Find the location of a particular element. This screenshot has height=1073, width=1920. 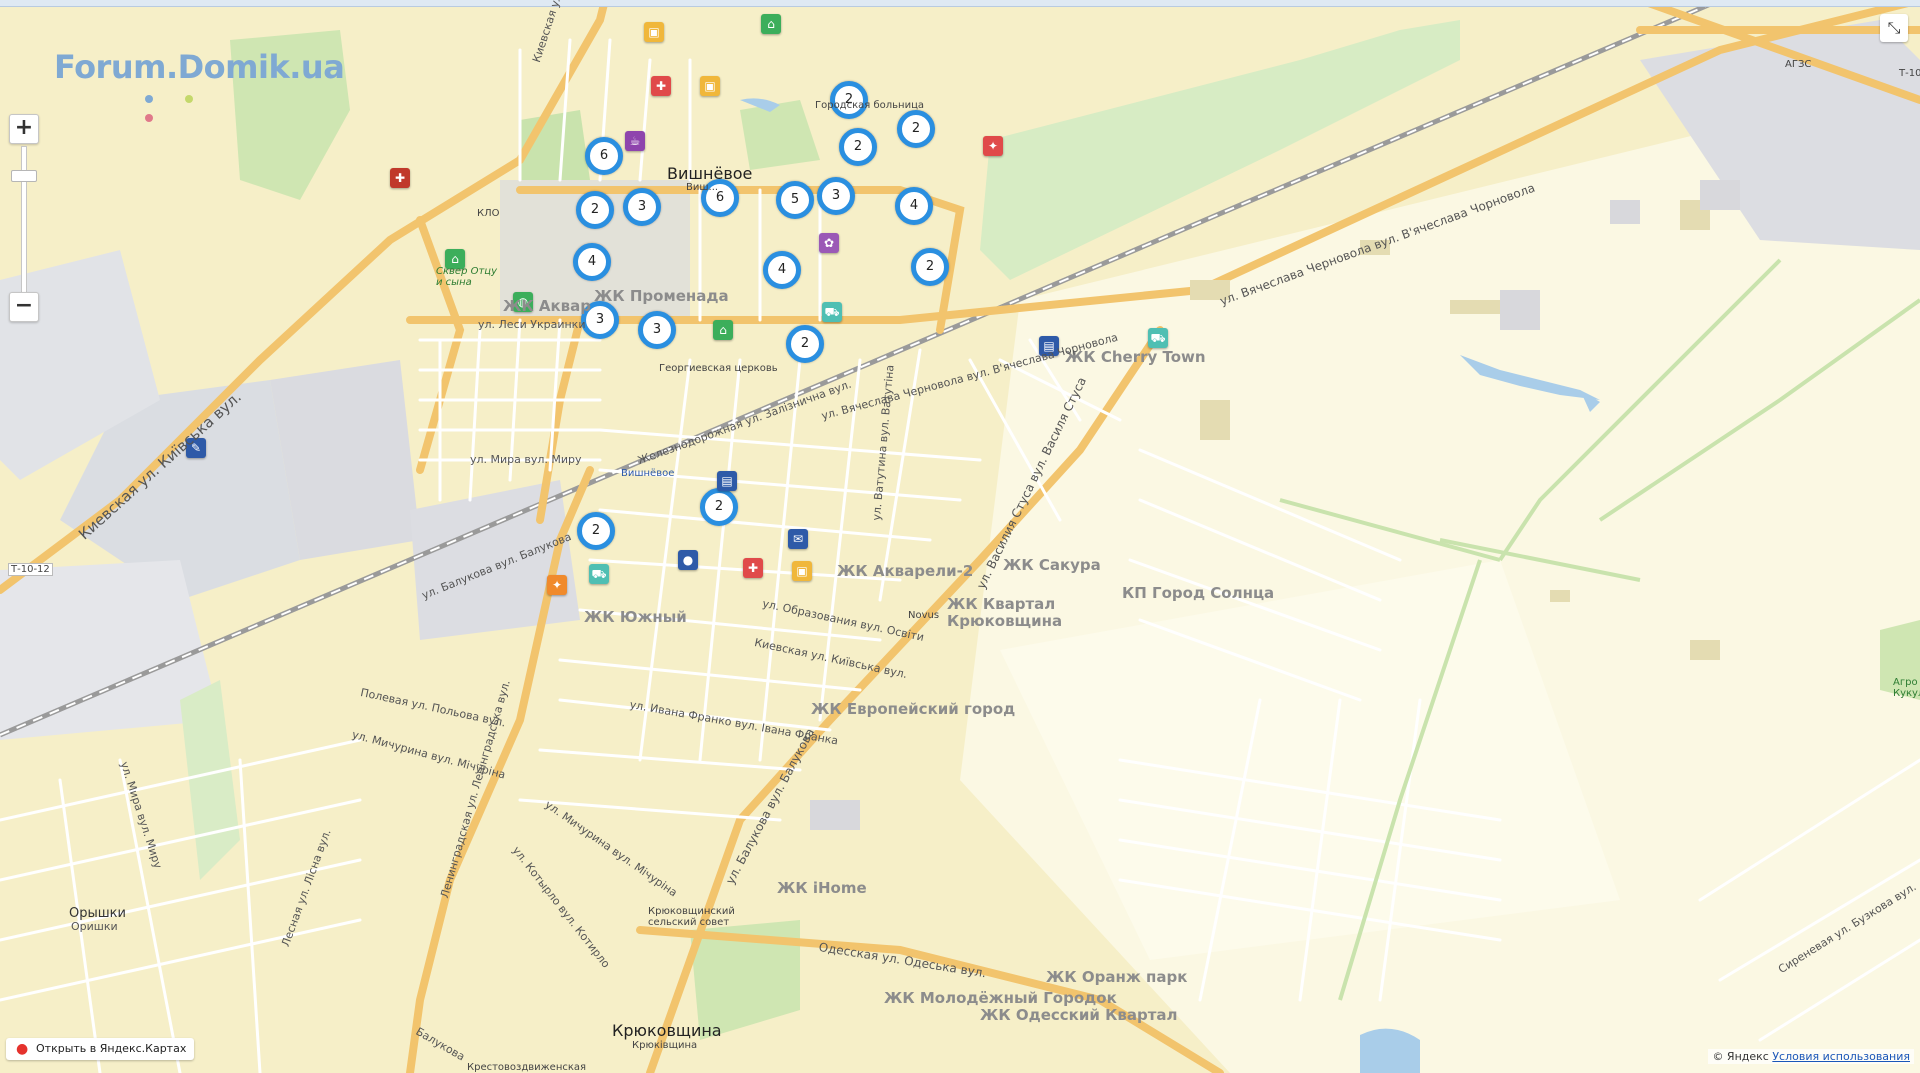

zoom-slider-thumb is located at coordinates (24, 176).